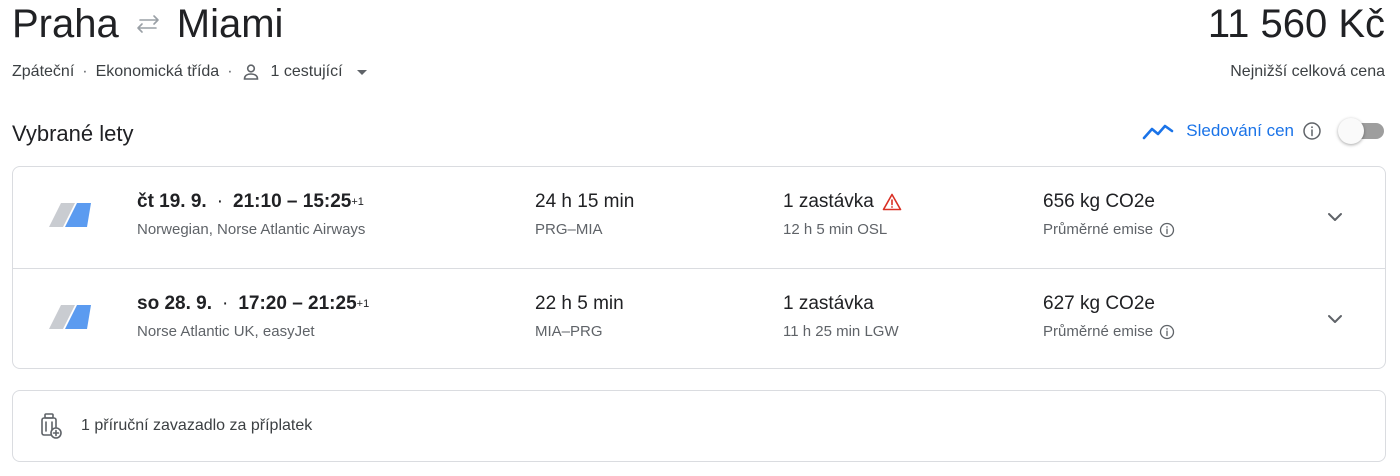  I want to click on warning-icon, so click(892, 202).